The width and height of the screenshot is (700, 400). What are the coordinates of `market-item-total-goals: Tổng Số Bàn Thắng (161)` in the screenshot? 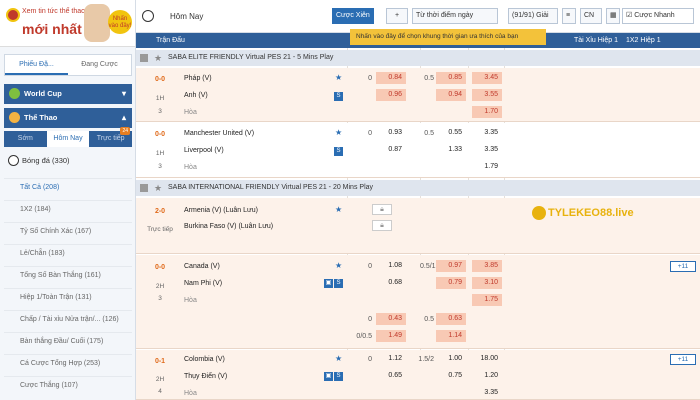 It's located at (68, 275).